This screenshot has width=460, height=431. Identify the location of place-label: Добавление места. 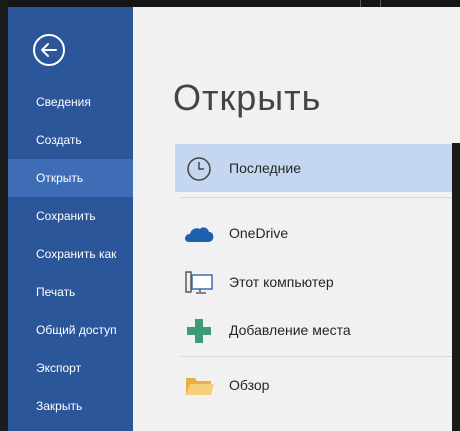
(290, 330).